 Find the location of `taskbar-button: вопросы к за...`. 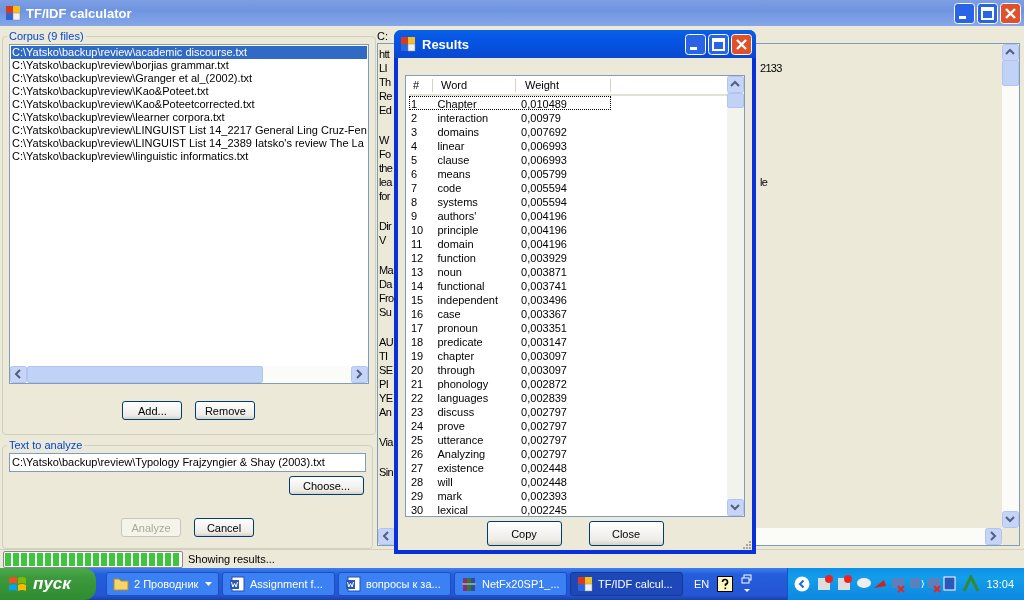

taskbar-button: вопросы к за... is located at coordinates (394, 584).